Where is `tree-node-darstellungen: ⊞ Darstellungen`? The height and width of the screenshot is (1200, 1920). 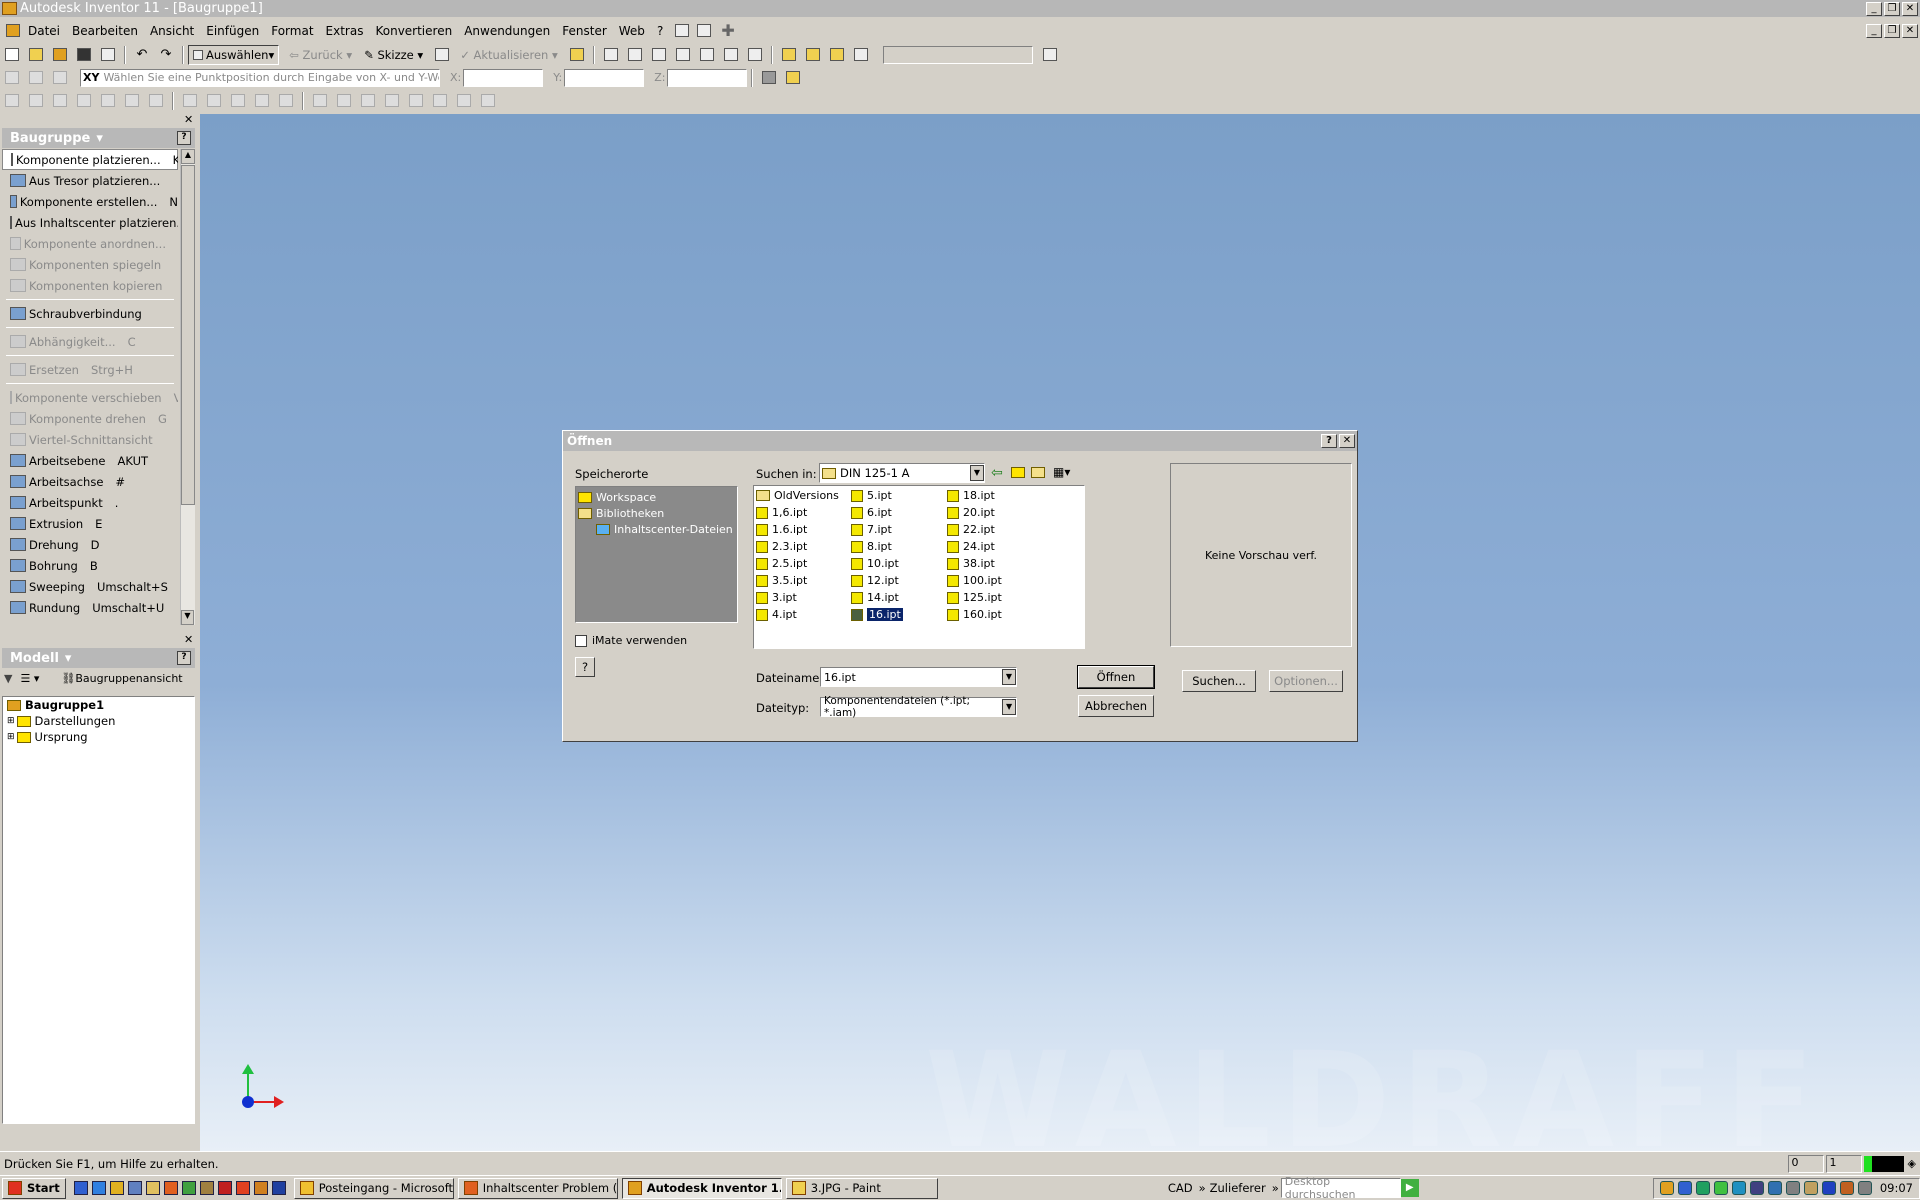 tree-node-darstellungen: ⊞ Darstellungen is located at coordinates (98, 721).